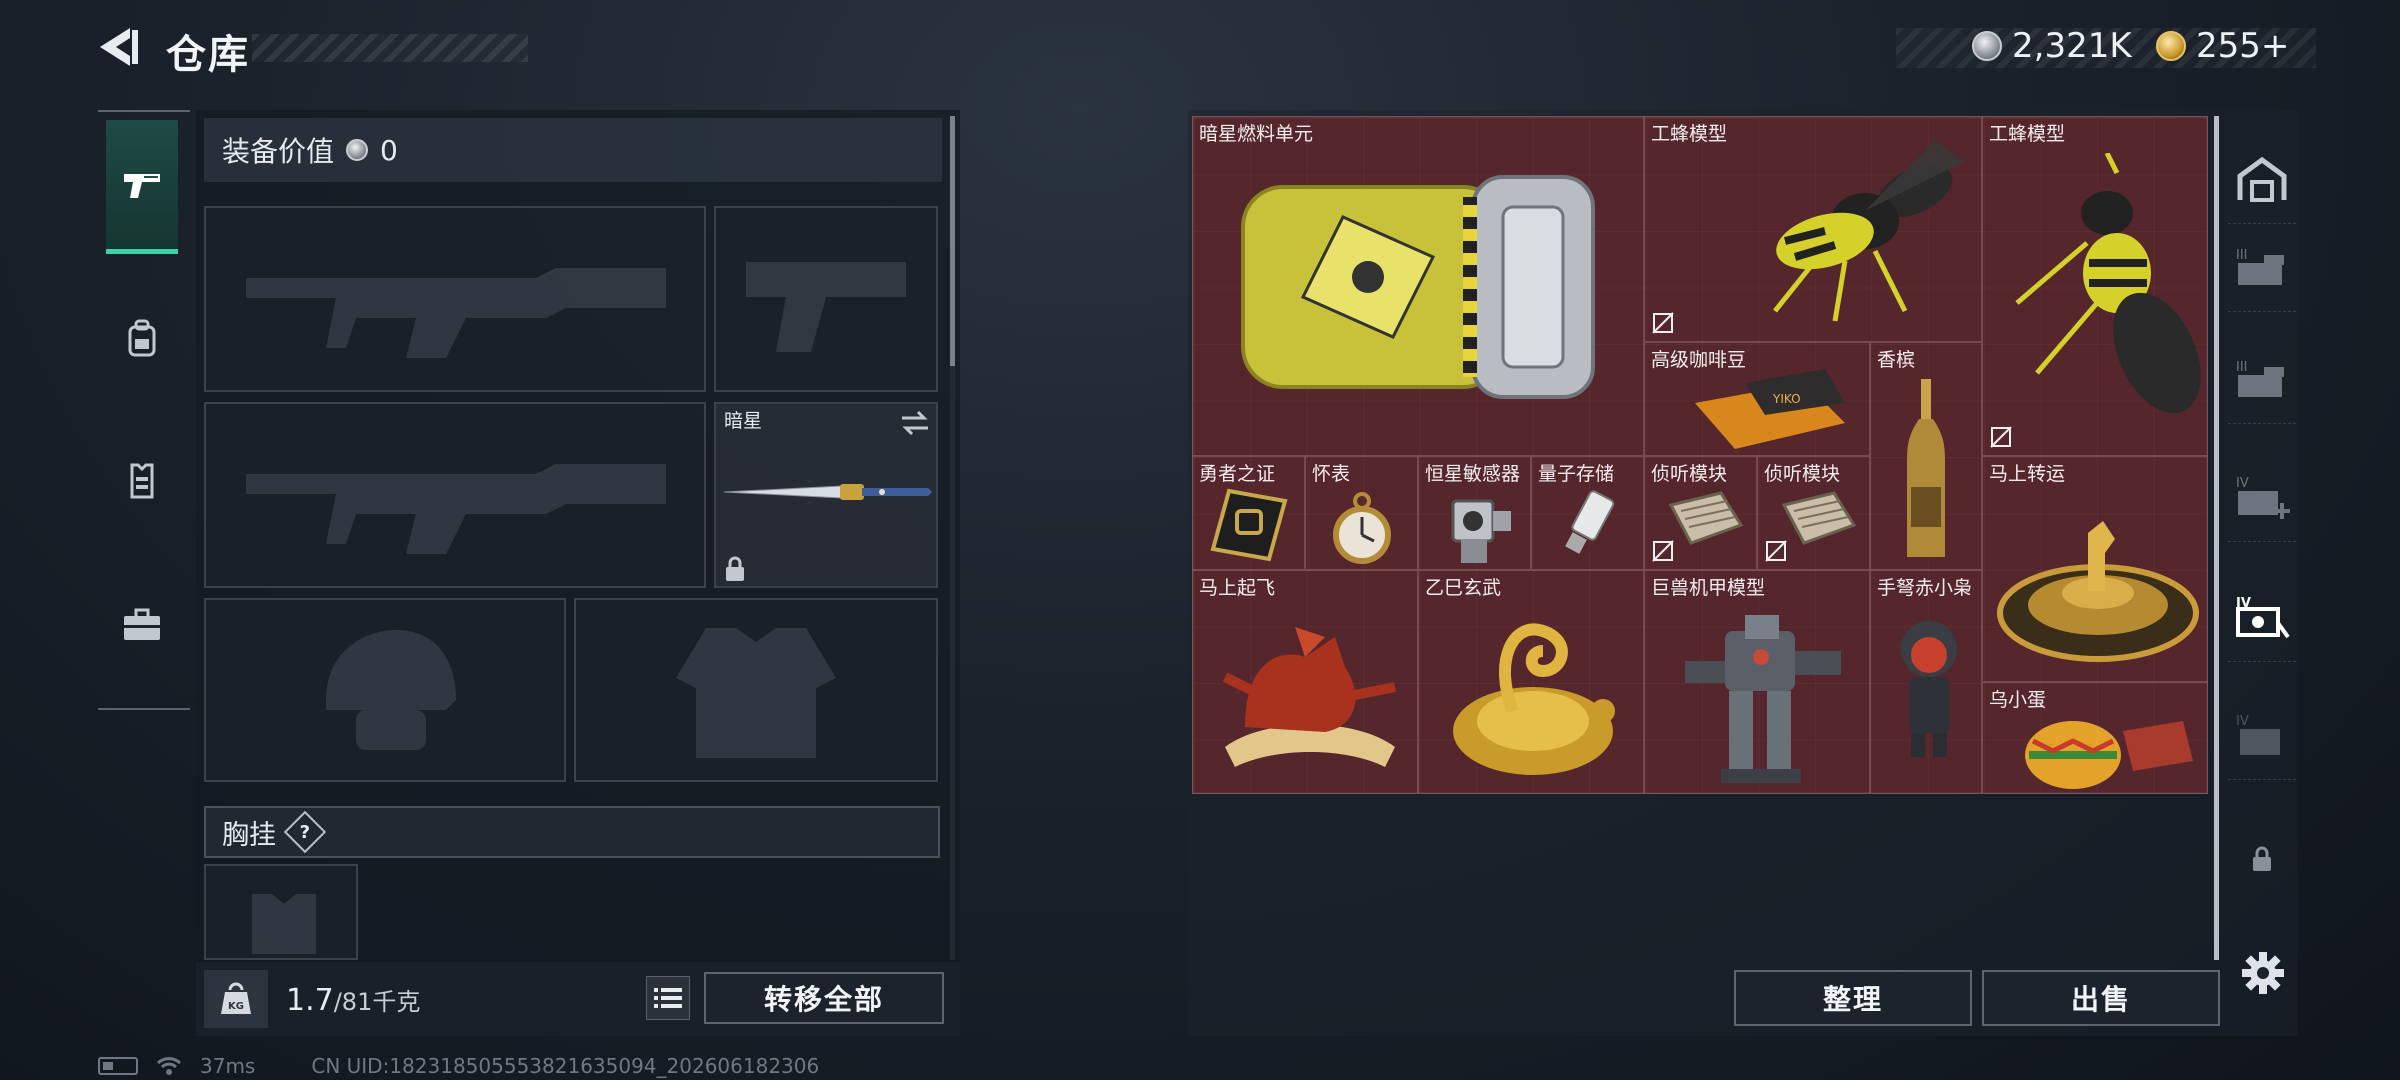 This screenshot has height=1080, width=2400. What do you see at coordinates (2027, 134) in the screenshot?
I see `item-name: 工蜂模型` at bounding box center [2027, 134].